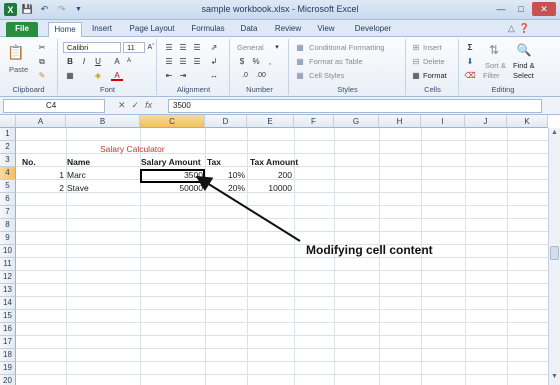  What do you see at coordinates (249, 29) in the screenshot?
I see `tab-data: Data` at bounding box center [249, 29].